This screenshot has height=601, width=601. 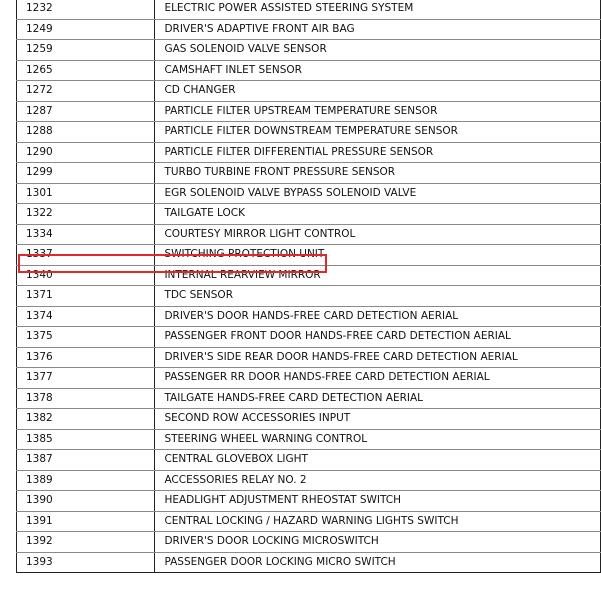 I want to click on component-code-cell: 1387, so click(x=85, y=460).